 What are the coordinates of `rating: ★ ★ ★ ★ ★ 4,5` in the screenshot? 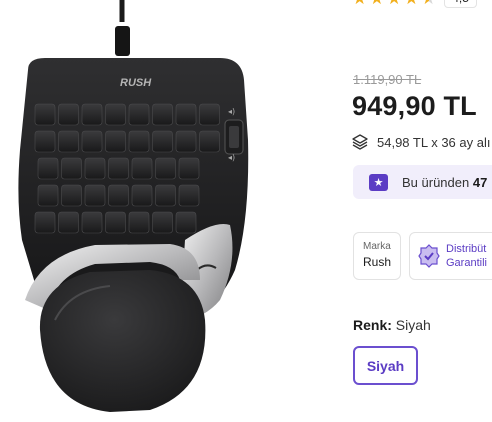 It's located at (414, 4).